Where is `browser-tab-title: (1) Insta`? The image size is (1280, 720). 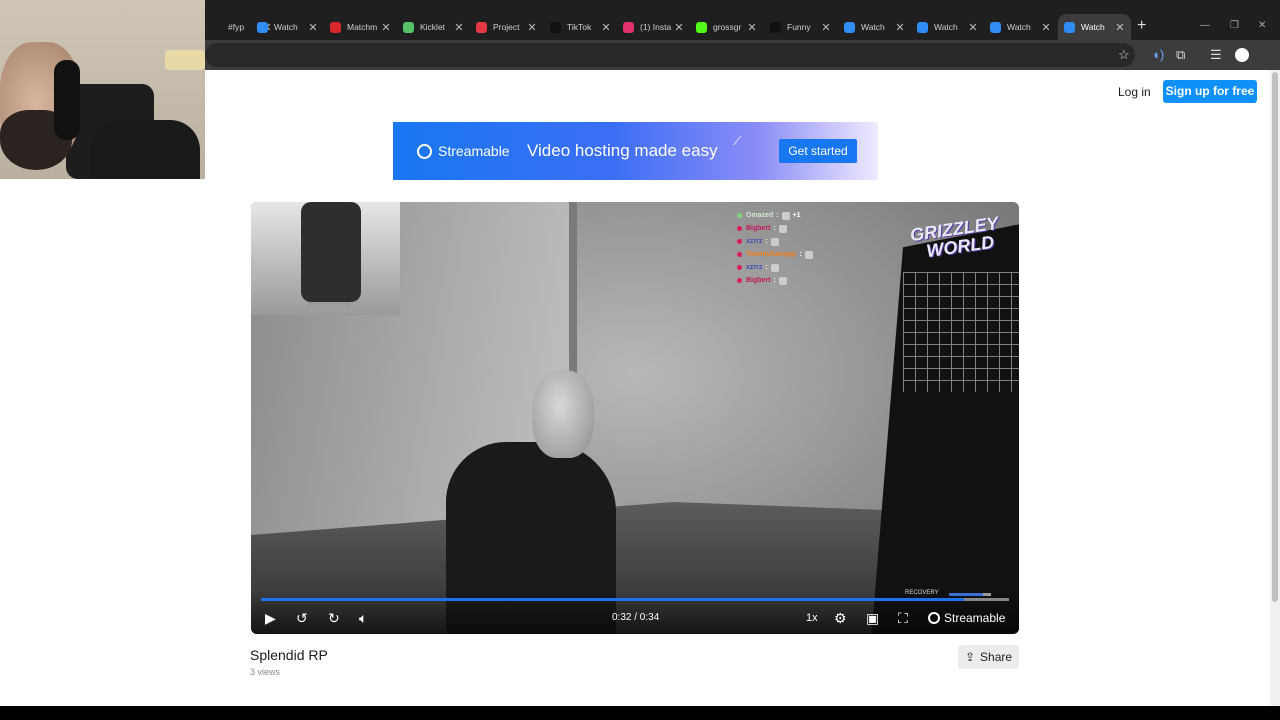 browser-tab-title: (1) Insta is located at coordinates (656, 27).